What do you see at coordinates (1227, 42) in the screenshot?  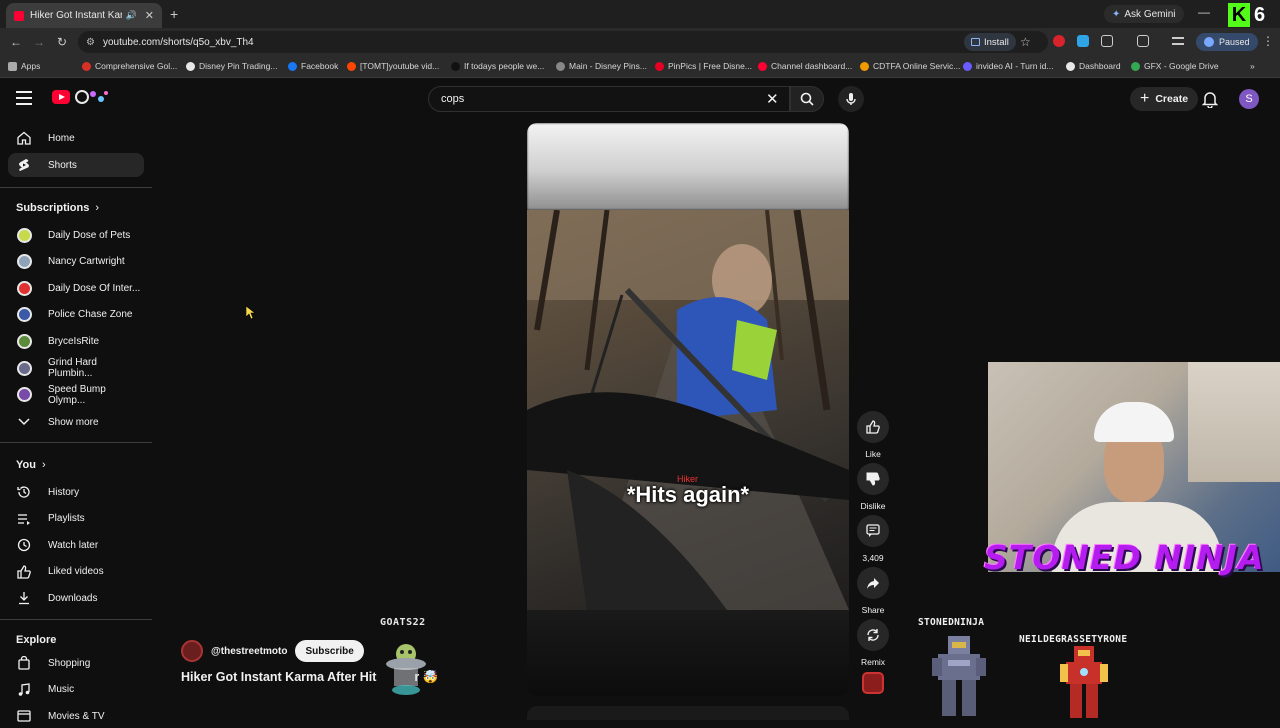 I see `profile-button: Paused` at bounding box center [1227, 42].